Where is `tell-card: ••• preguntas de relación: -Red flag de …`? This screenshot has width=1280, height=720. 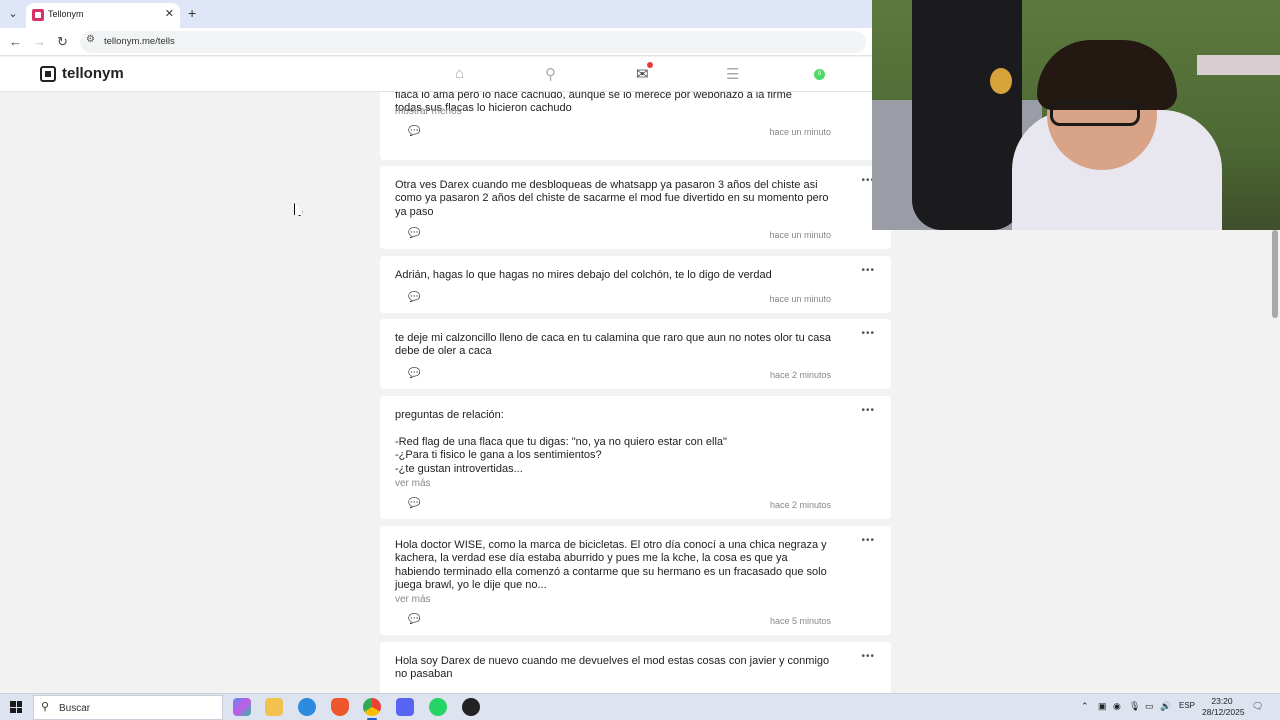
tell-card: ••• preguntas de relación: -Red flag de … is located at coordinates (635, 457).